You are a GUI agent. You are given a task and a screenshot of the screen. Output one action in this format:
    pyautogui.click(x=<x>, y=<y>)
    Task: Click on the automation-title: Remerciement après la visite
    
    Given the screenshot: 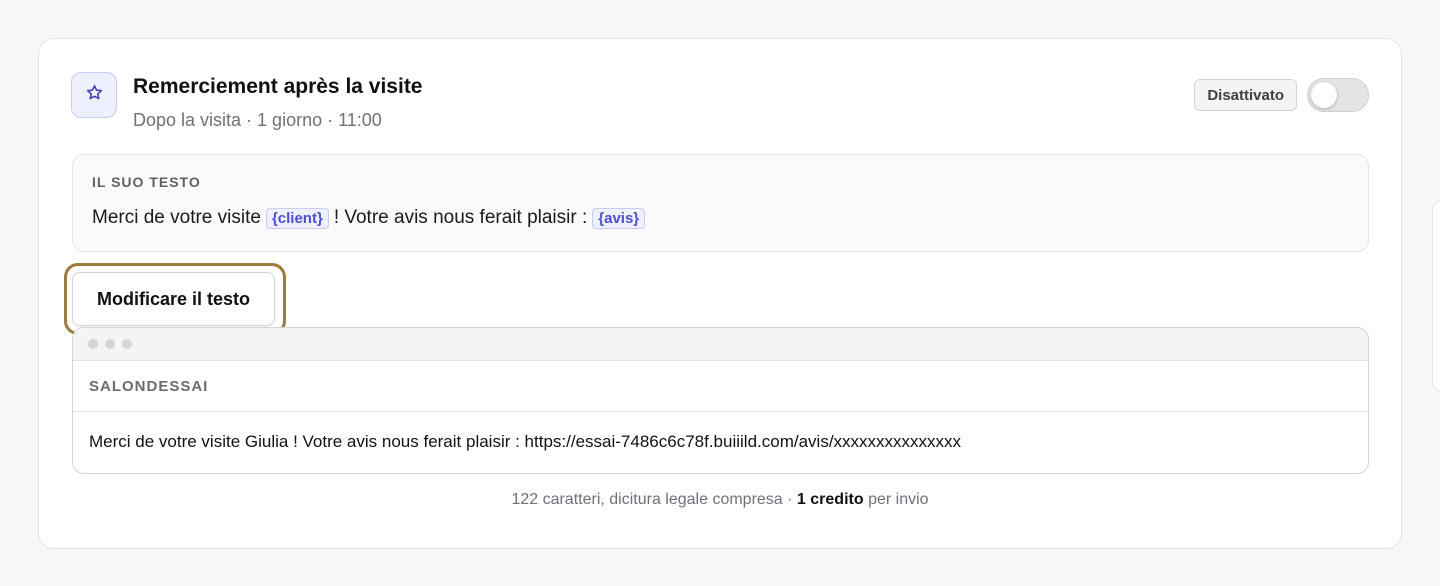 What is the action you would take?
    pyautogui.click(x=278, y=86)
    